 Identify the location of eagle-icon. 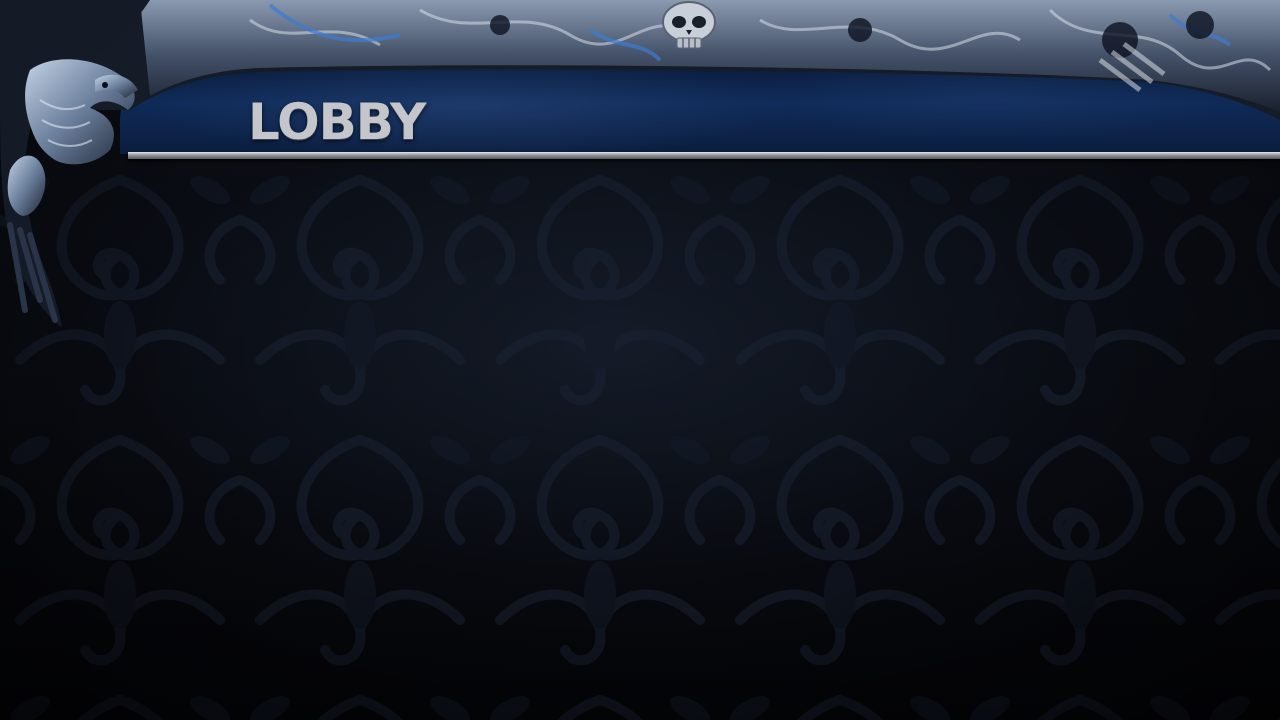
(75, 164).